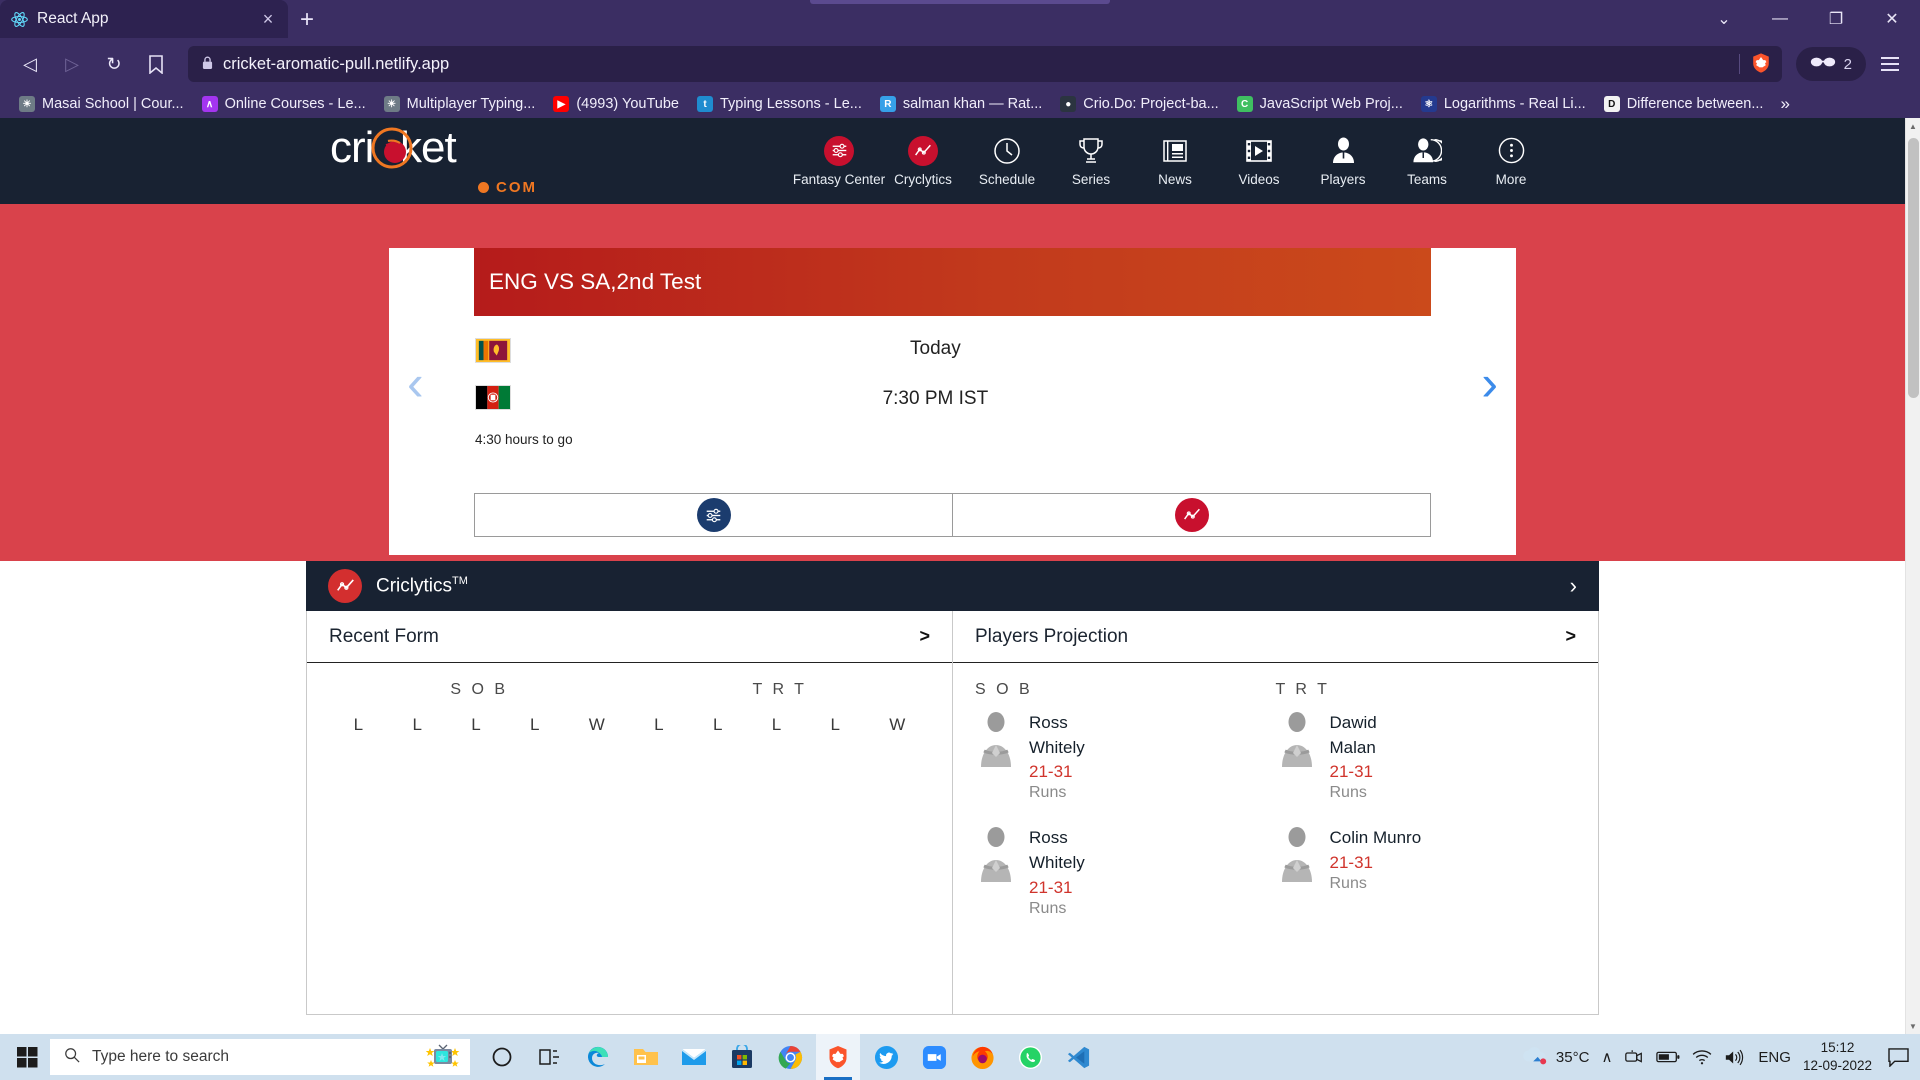 This screenshot has width=1920, height=1080. I want to click on twitter-icon, so click(886, 1057).